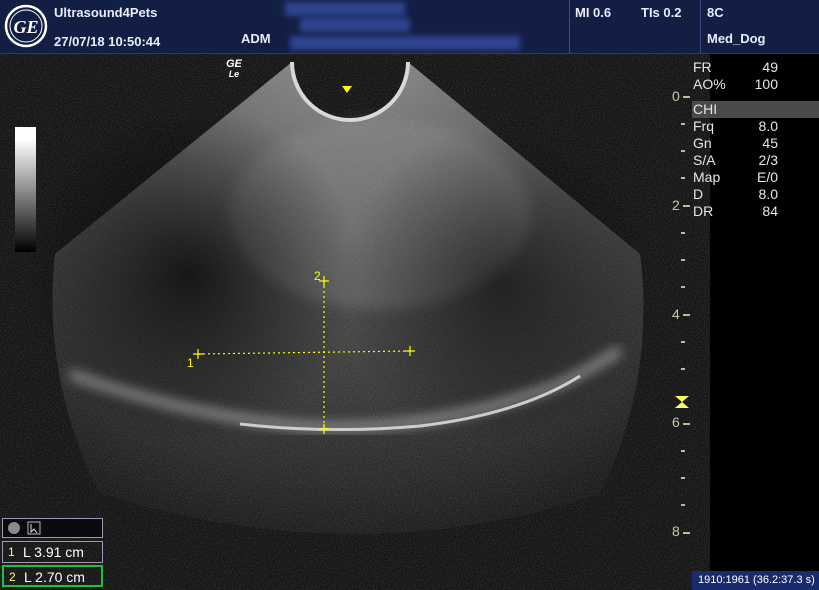  Describe the element at coordinates (770, 67) in the screenshot. I see `param-value: 49` at that location.